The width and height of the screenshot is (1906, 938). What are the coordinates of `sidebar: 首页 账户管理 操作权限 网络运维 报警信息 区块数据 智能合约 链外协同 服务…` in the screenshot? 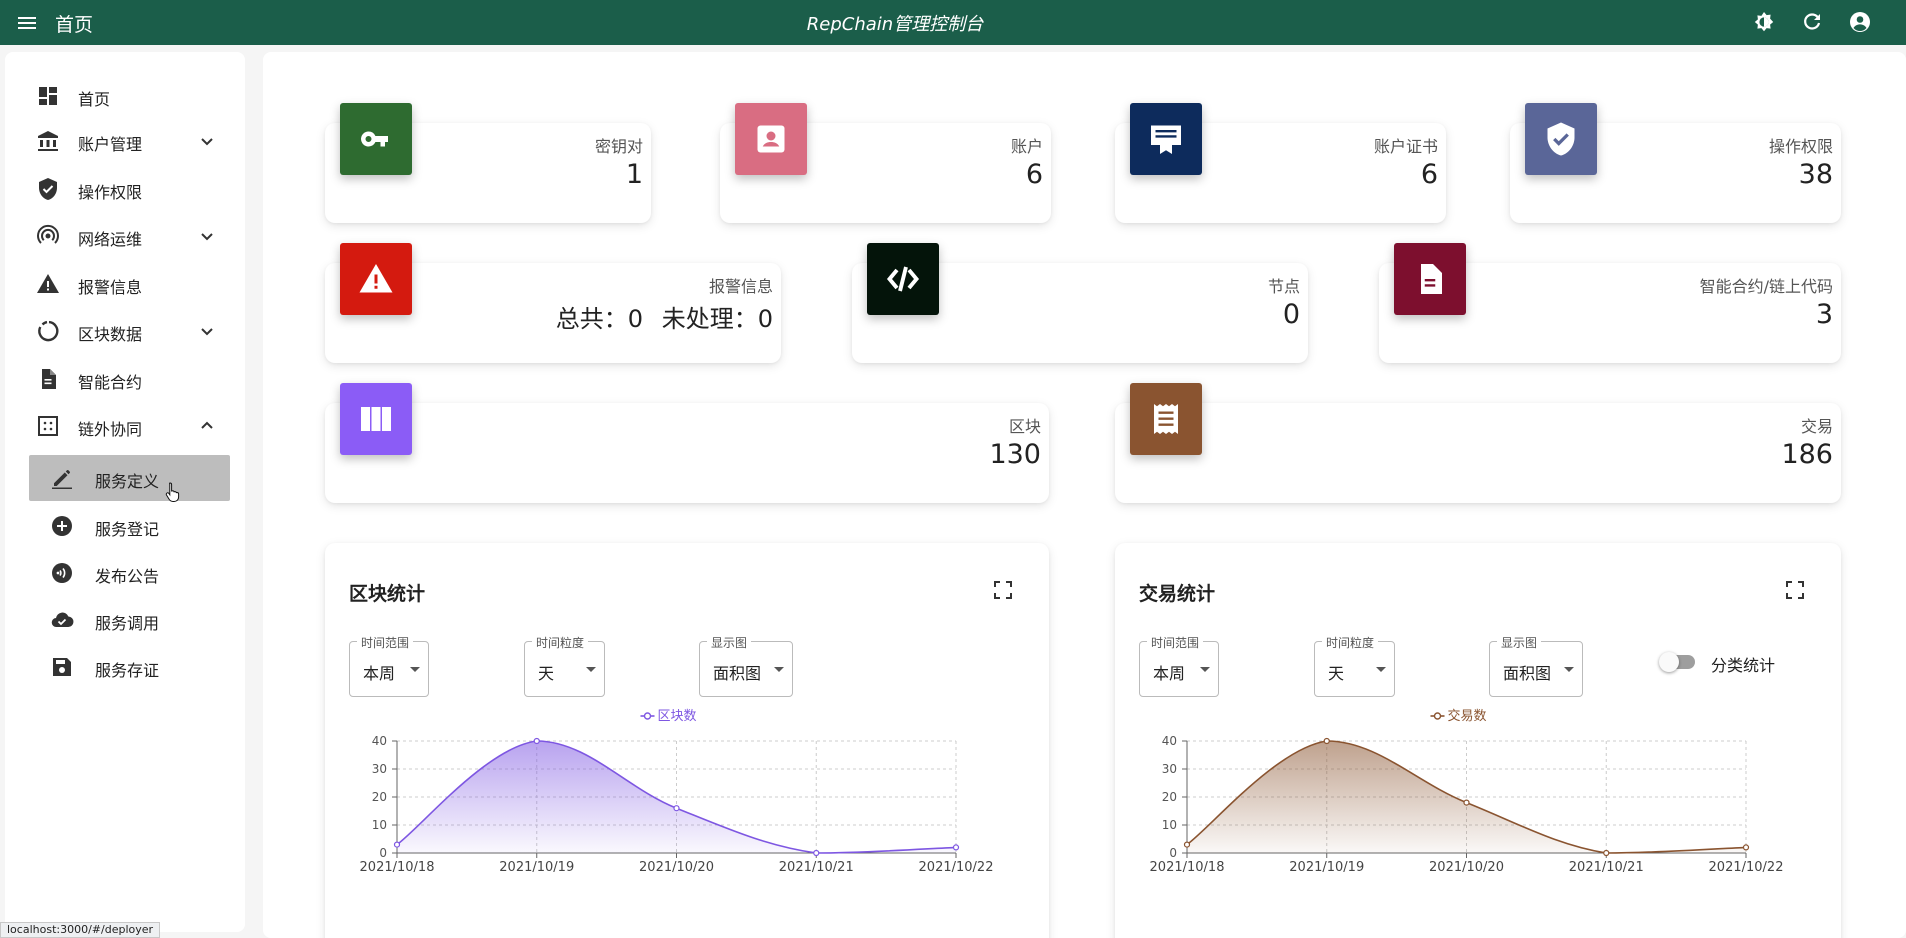 It's located at (125, 492).